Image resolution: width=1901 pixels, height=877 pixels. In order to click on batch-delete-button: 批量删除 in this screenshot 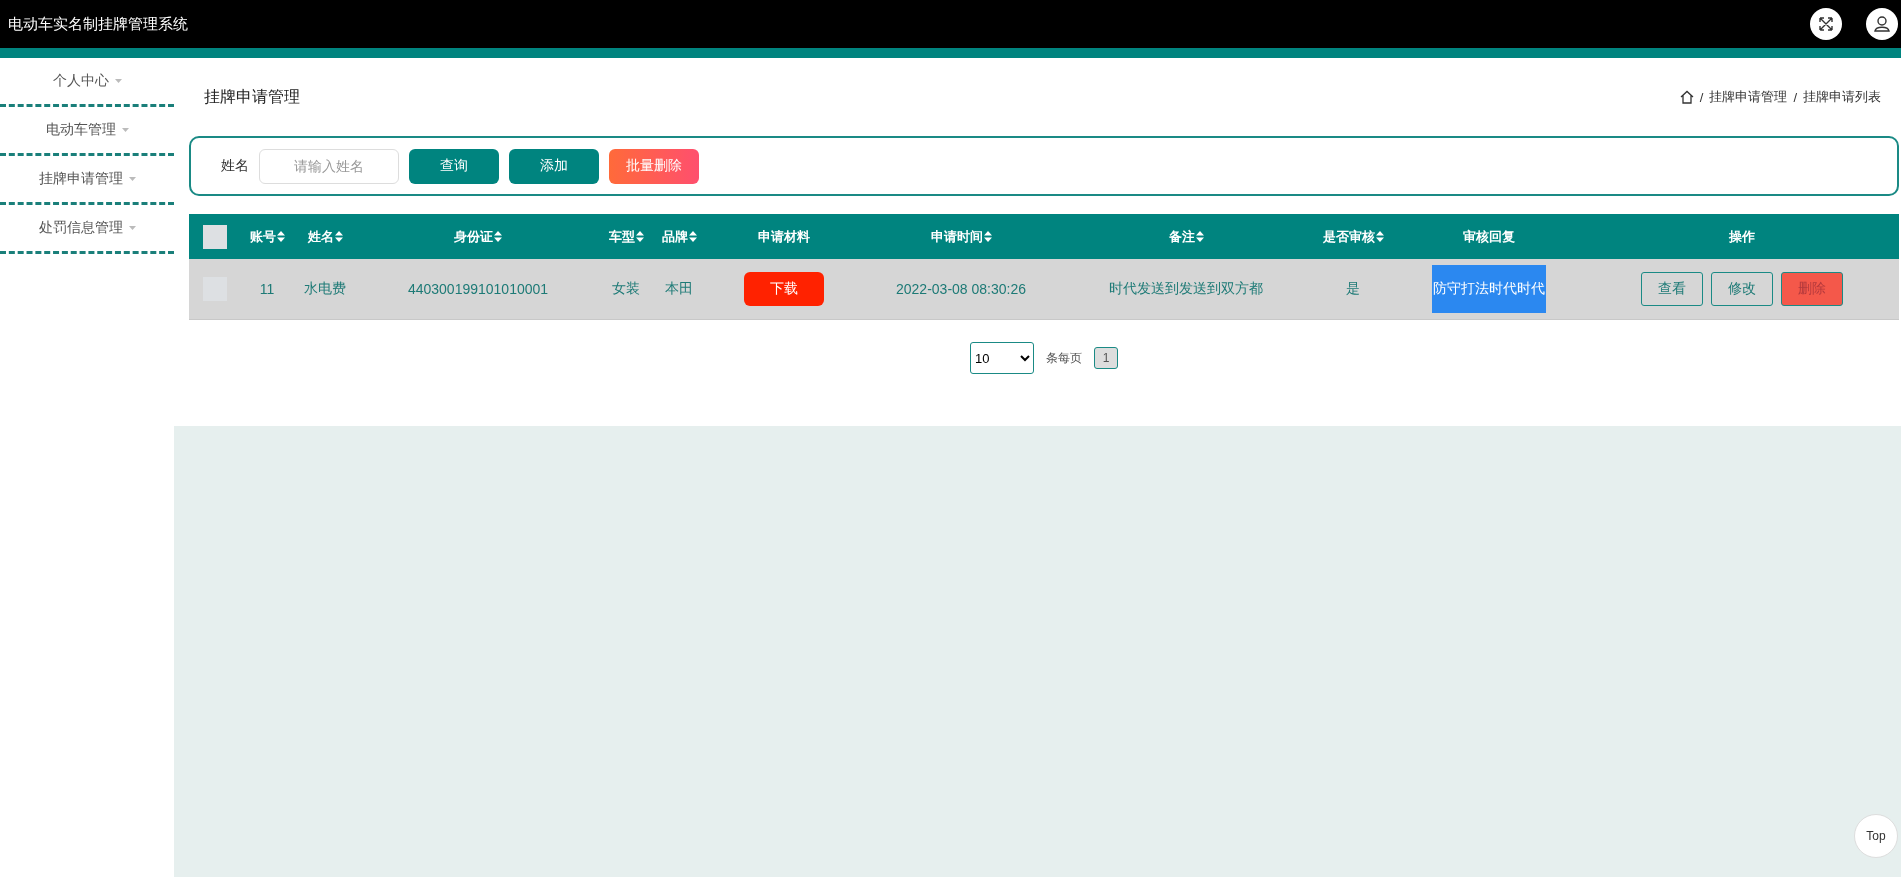, I will do `click(654, 166)`.